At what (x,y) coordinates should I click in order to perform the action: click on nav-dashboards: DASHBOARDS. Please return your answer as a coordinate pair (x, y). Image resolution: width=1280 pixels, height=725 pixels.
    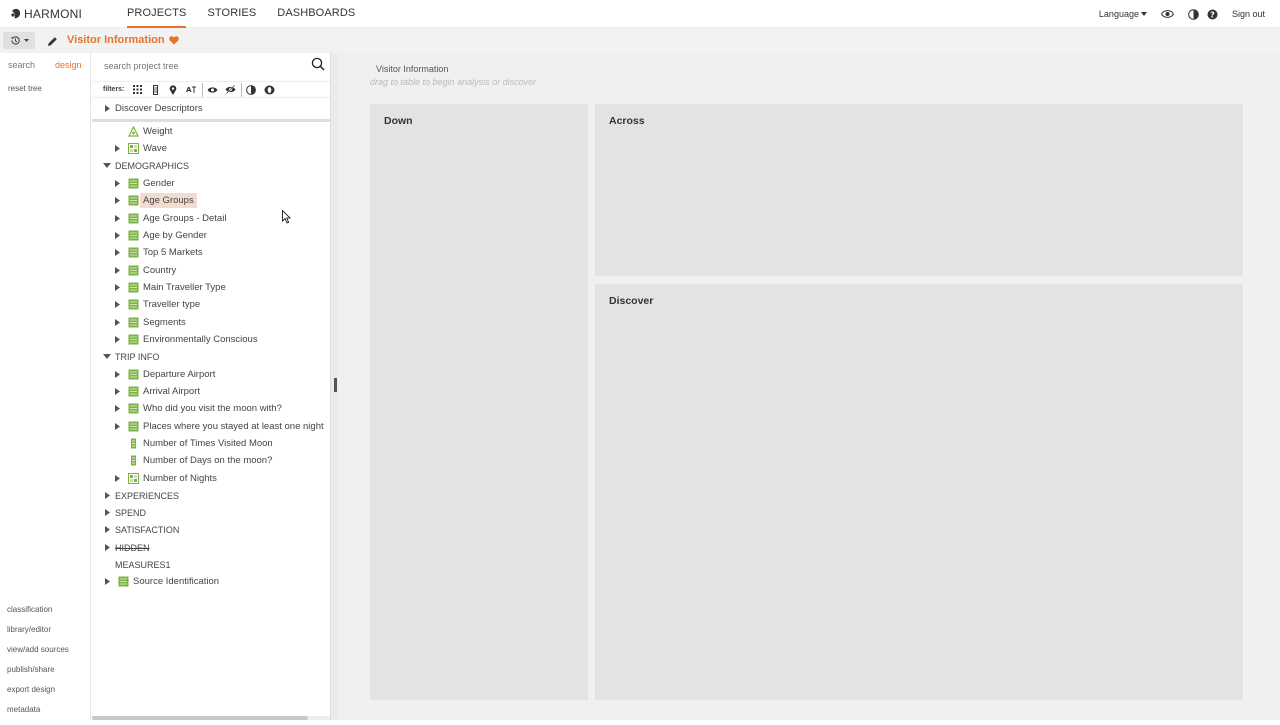
    Looking at the image, I should click on (316, 14).